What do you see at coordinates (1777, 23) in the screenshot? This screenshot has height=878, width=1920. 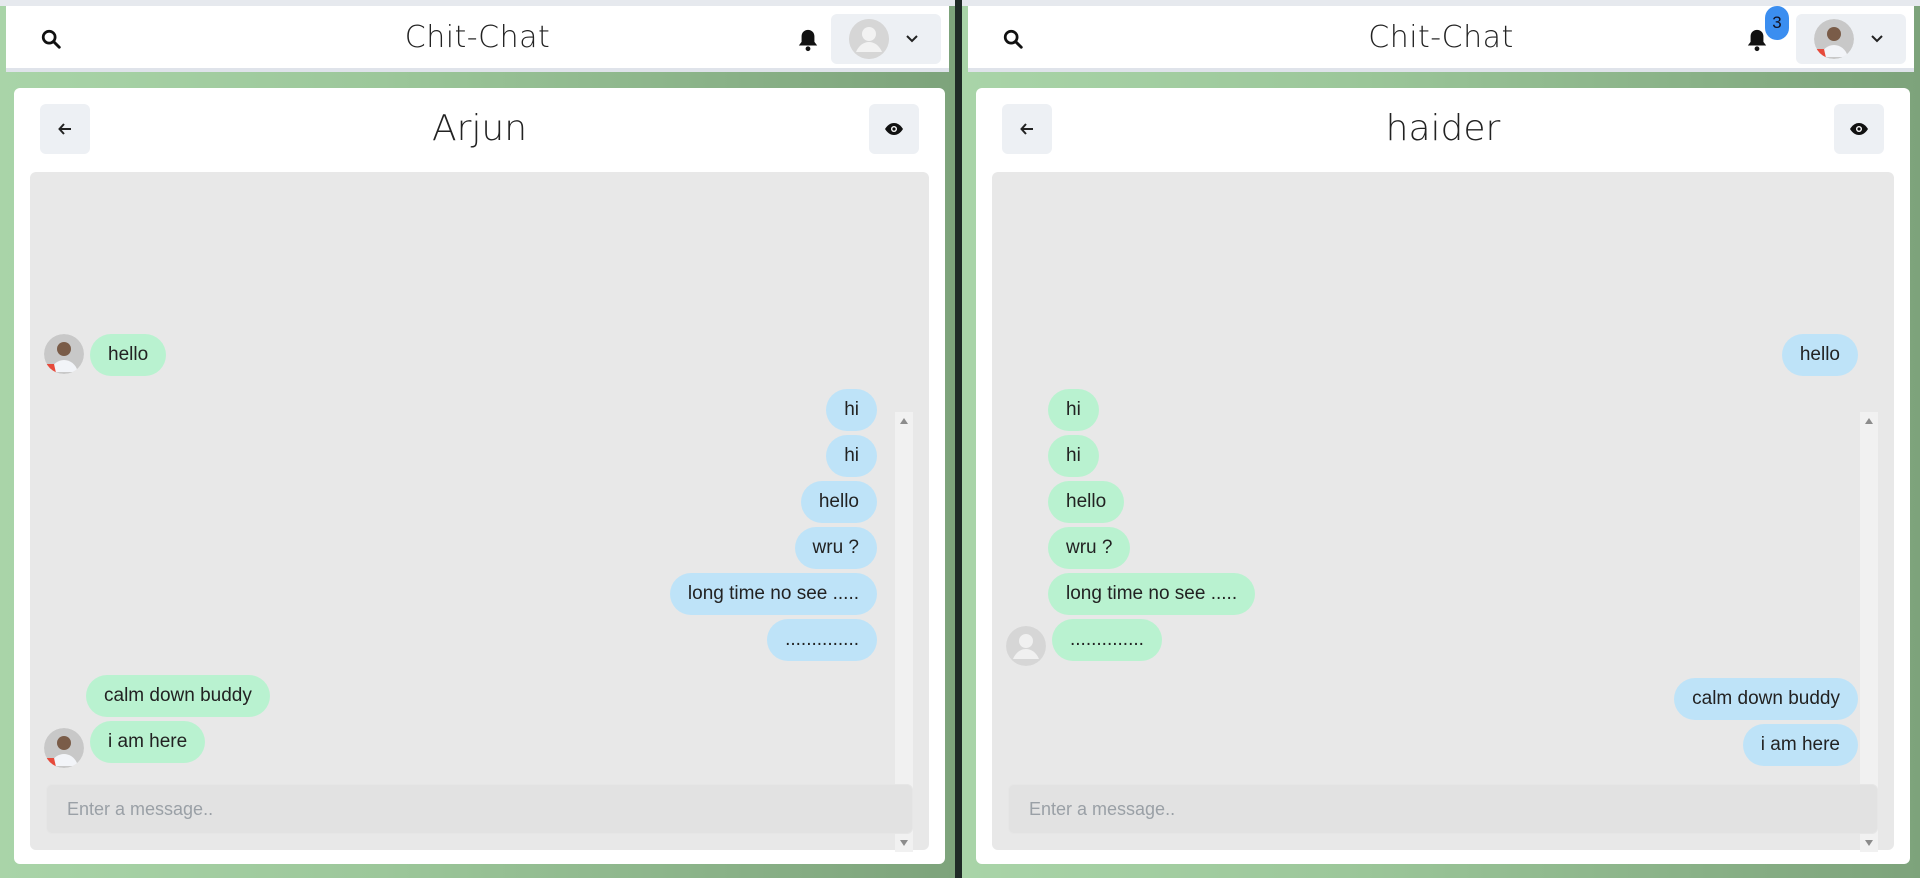 I see `notification-badge: 3` at bounding box center [1777, 23].